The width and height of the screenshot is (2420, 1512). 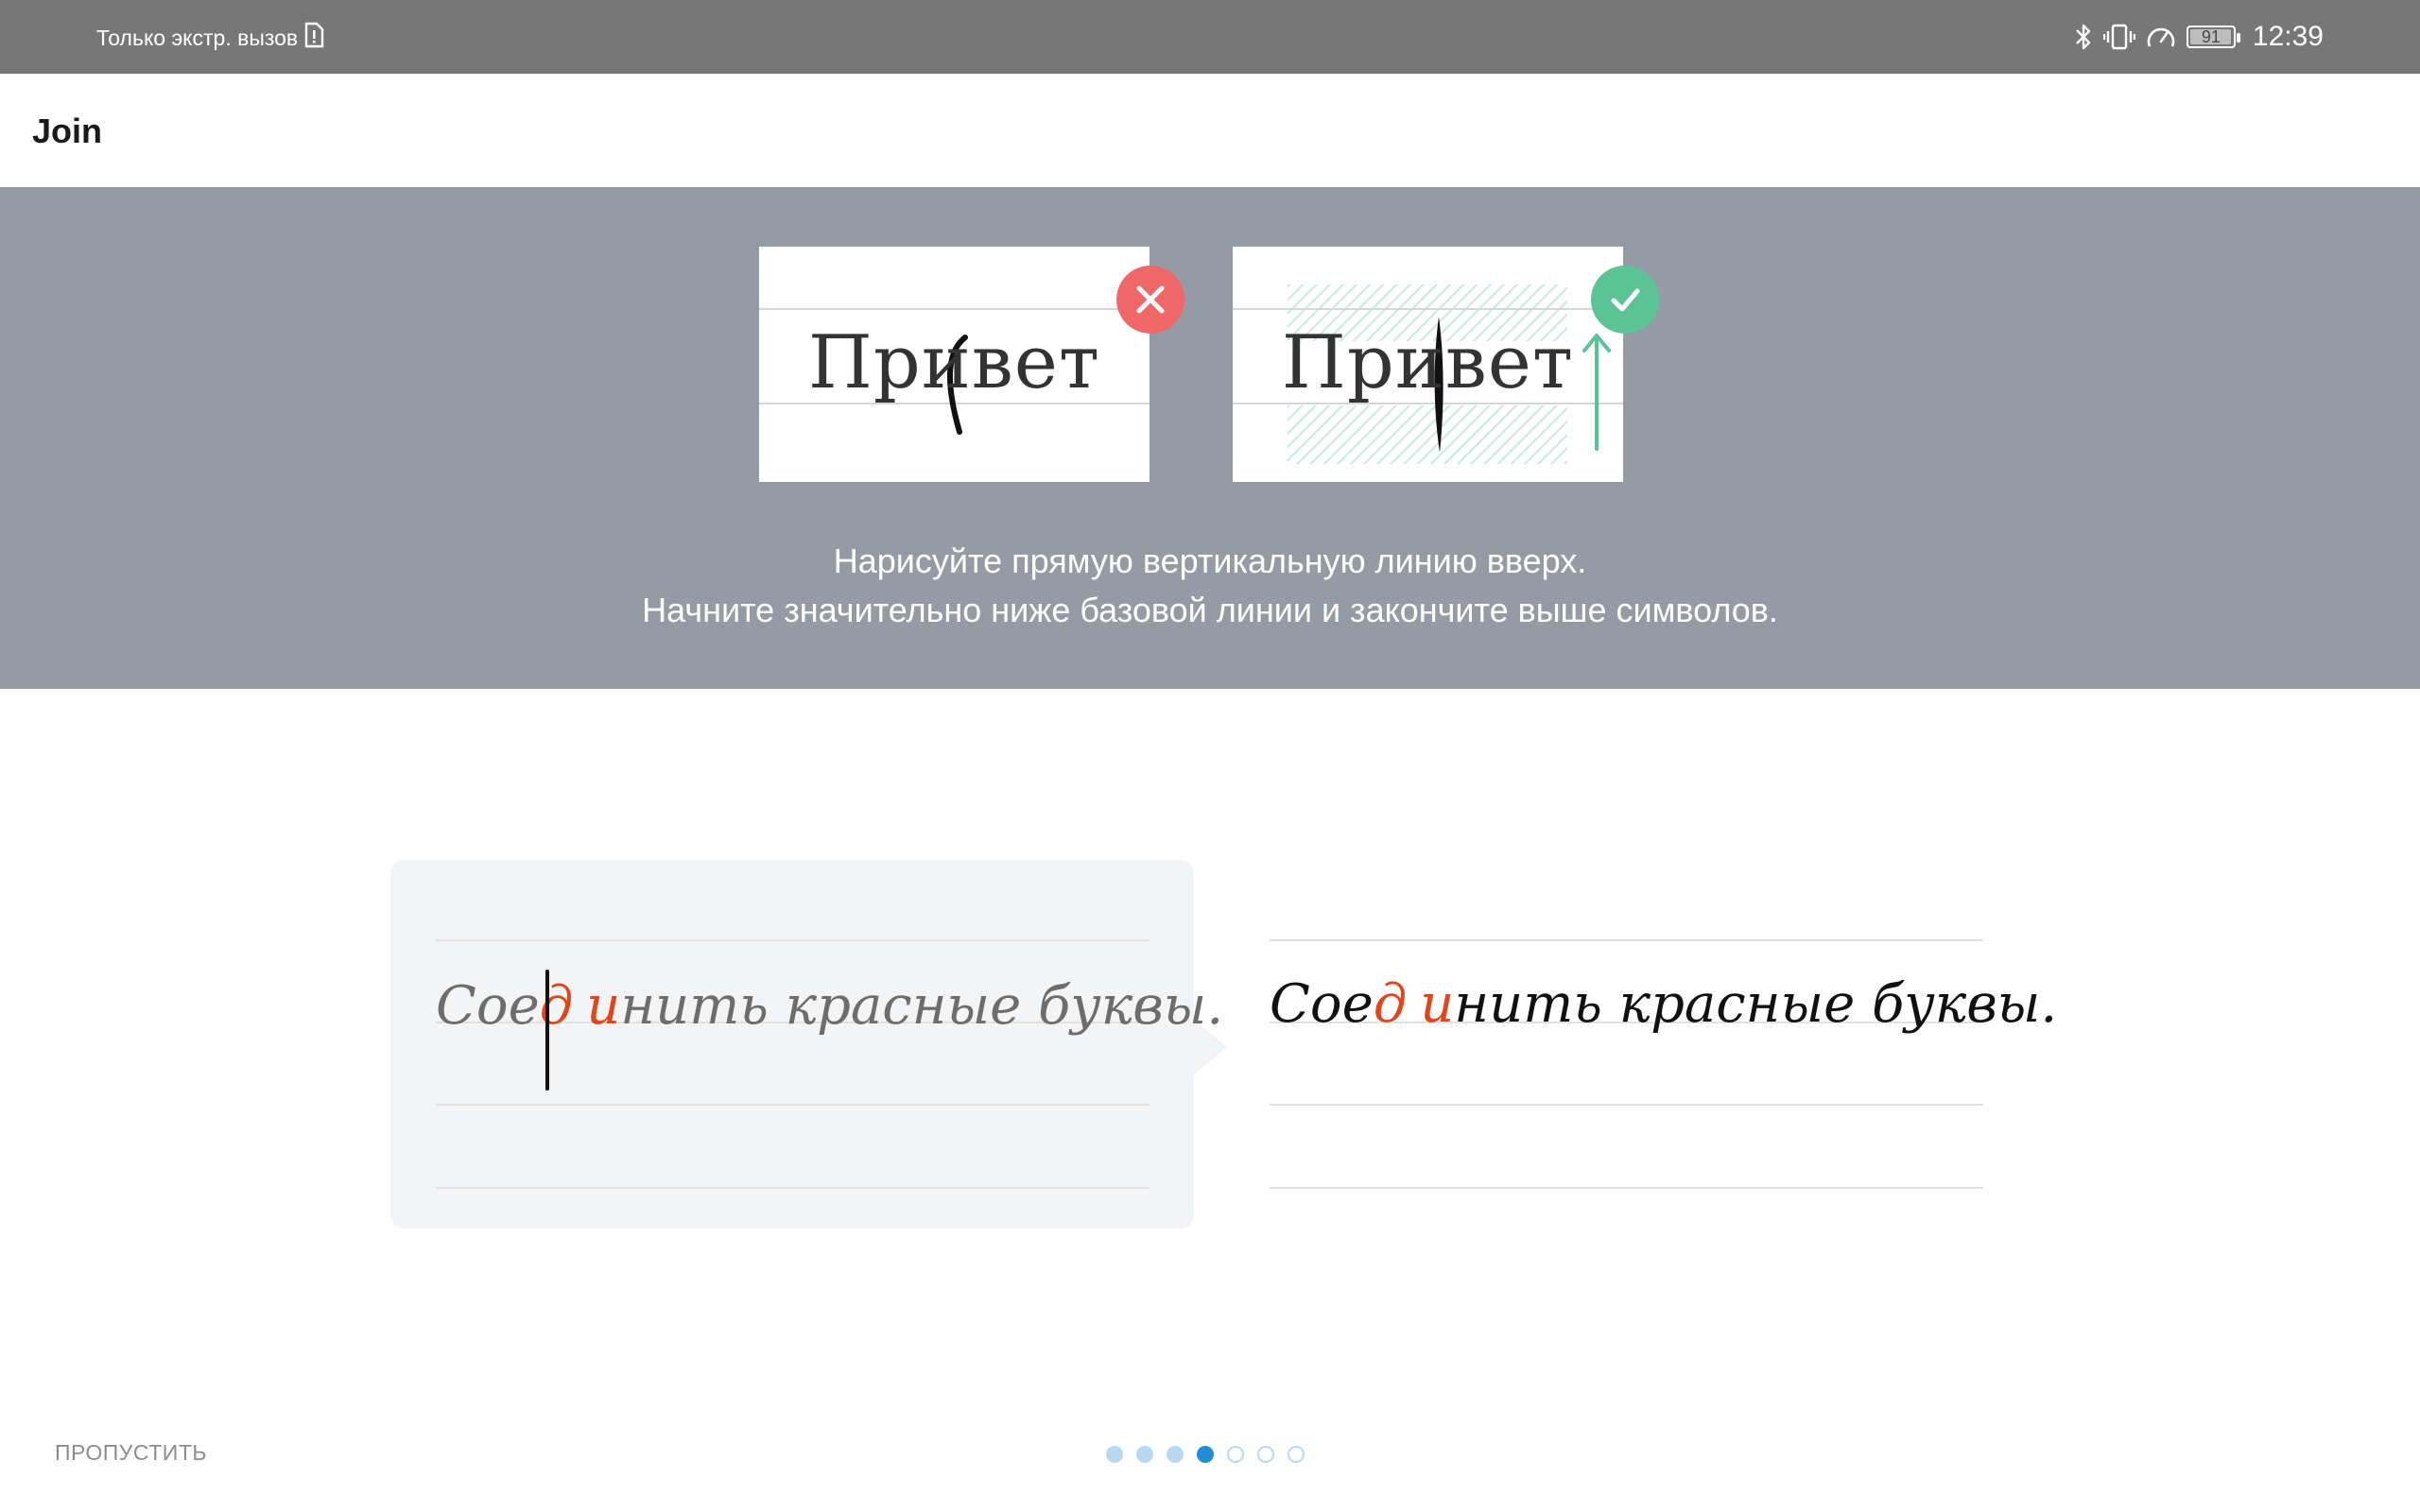 I want to click on wrong-example-word: Привет, so click(x=954, y=362).